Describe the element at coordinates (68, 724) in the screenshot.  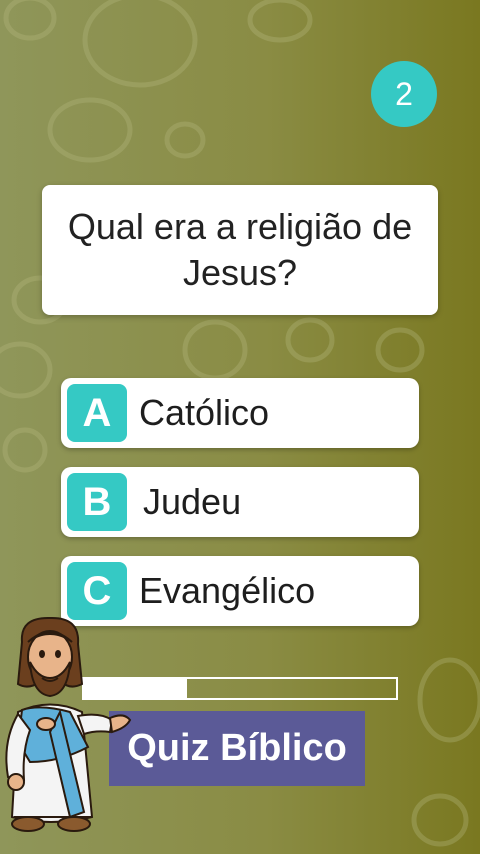
I see `jesus-character-icon` at that location.